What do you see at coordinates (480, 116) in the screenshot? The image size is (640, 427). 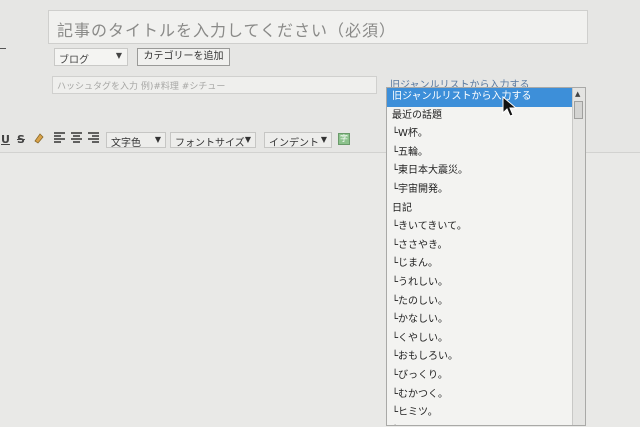 I see `genre-option: 最近の話題` at bounding box center [480, 116].